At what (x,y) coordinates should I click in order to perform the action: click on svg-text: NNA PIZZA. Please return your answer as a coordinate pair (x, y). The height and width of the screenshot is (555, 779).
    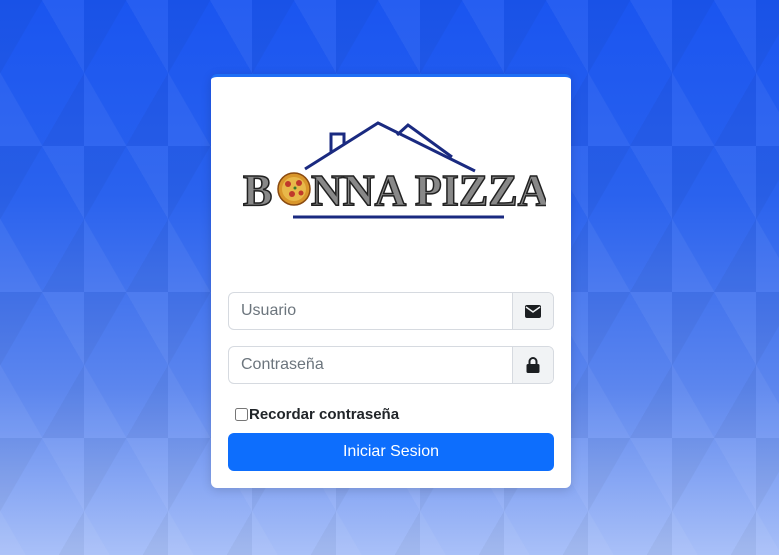
    Looking at the image, I should click on (428, 190).